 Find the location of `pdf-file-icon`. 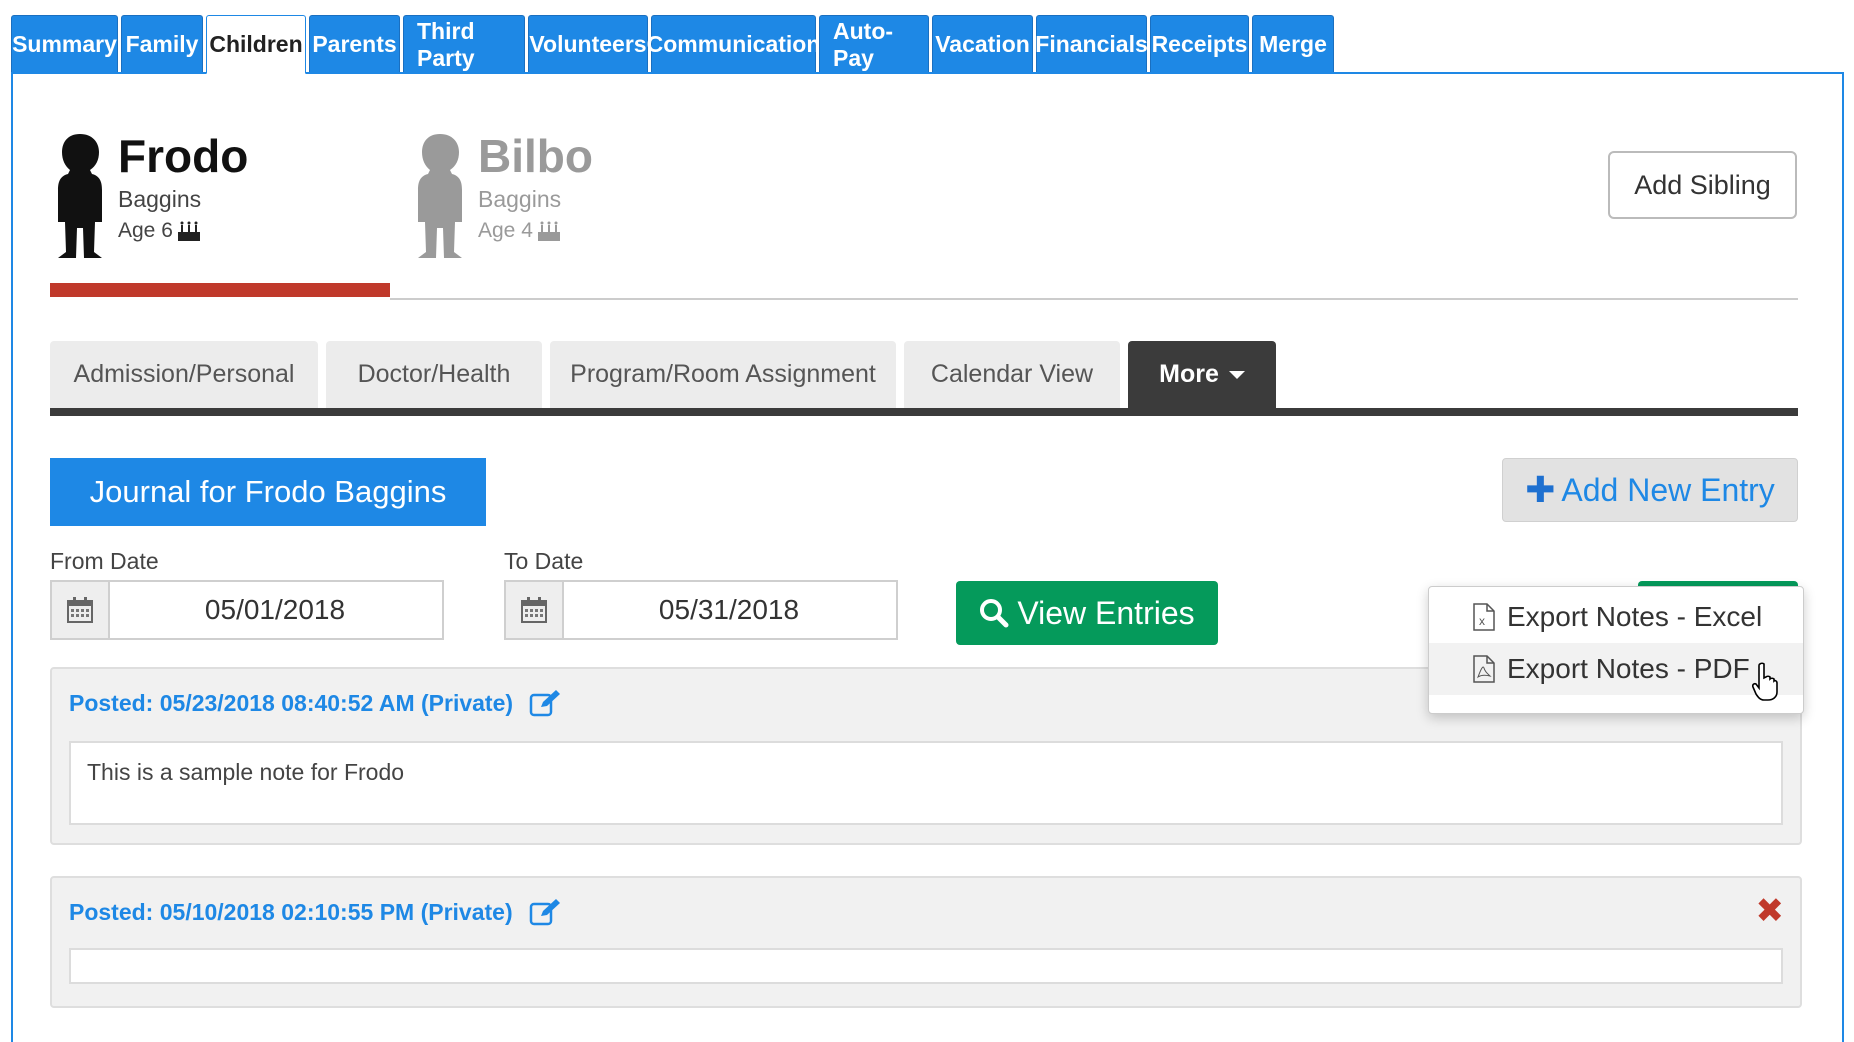

pdf-file-icon is located at coordinates (1484, 669).